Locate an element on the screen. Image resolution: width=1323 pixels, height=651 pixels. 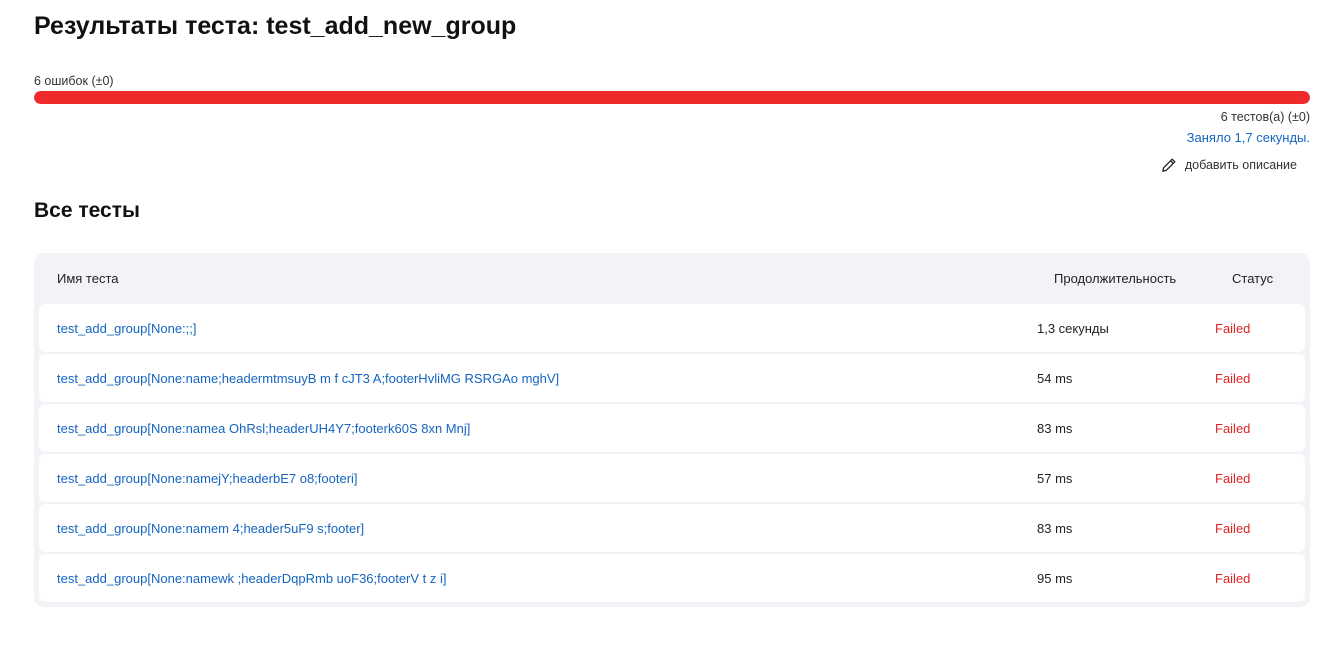
table-header: Имя теста Продолжительность Статус is located at coordinates (672, 278).